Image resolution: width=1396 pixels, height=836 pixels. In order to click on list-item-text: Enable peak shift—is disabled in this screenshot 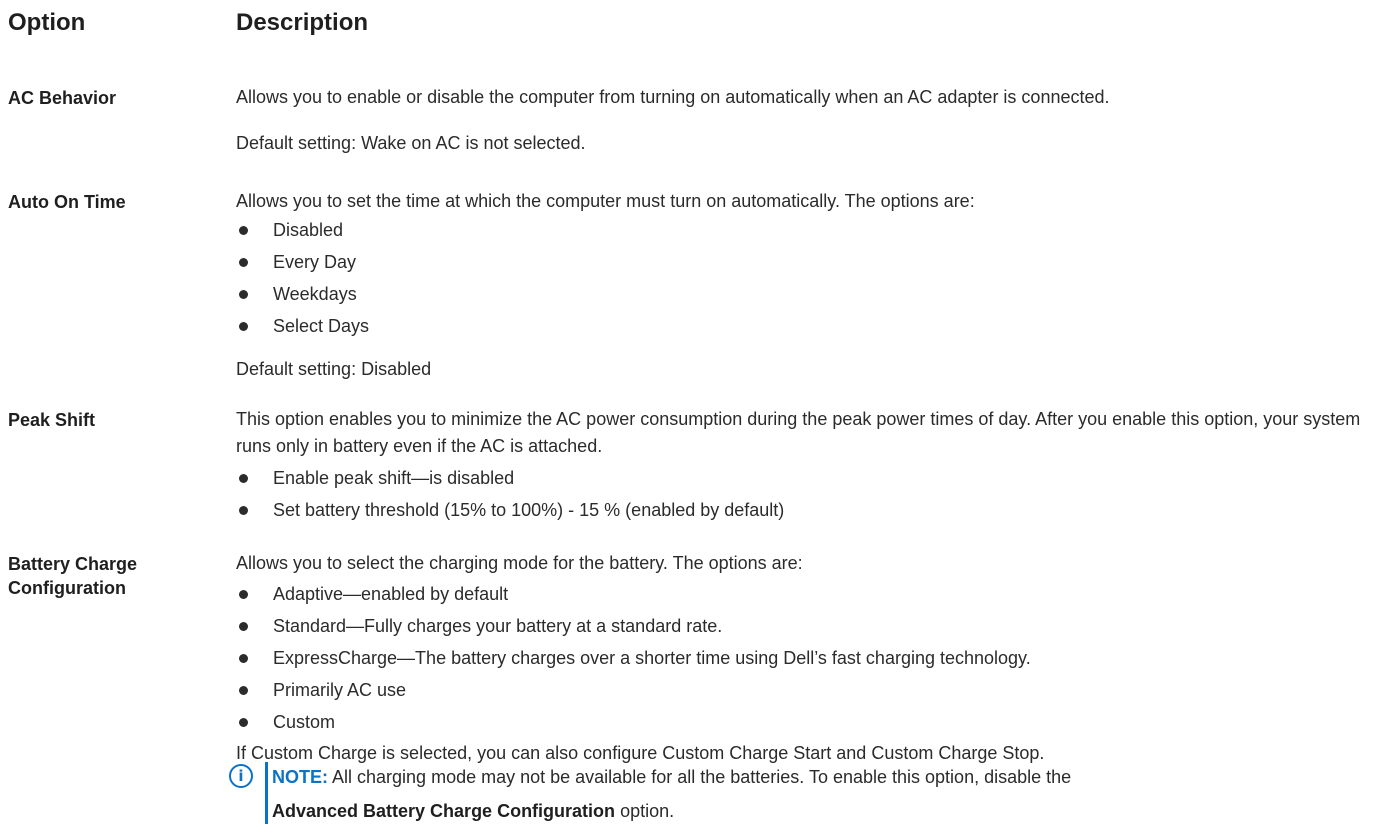, I will do `click(394, 478)`.